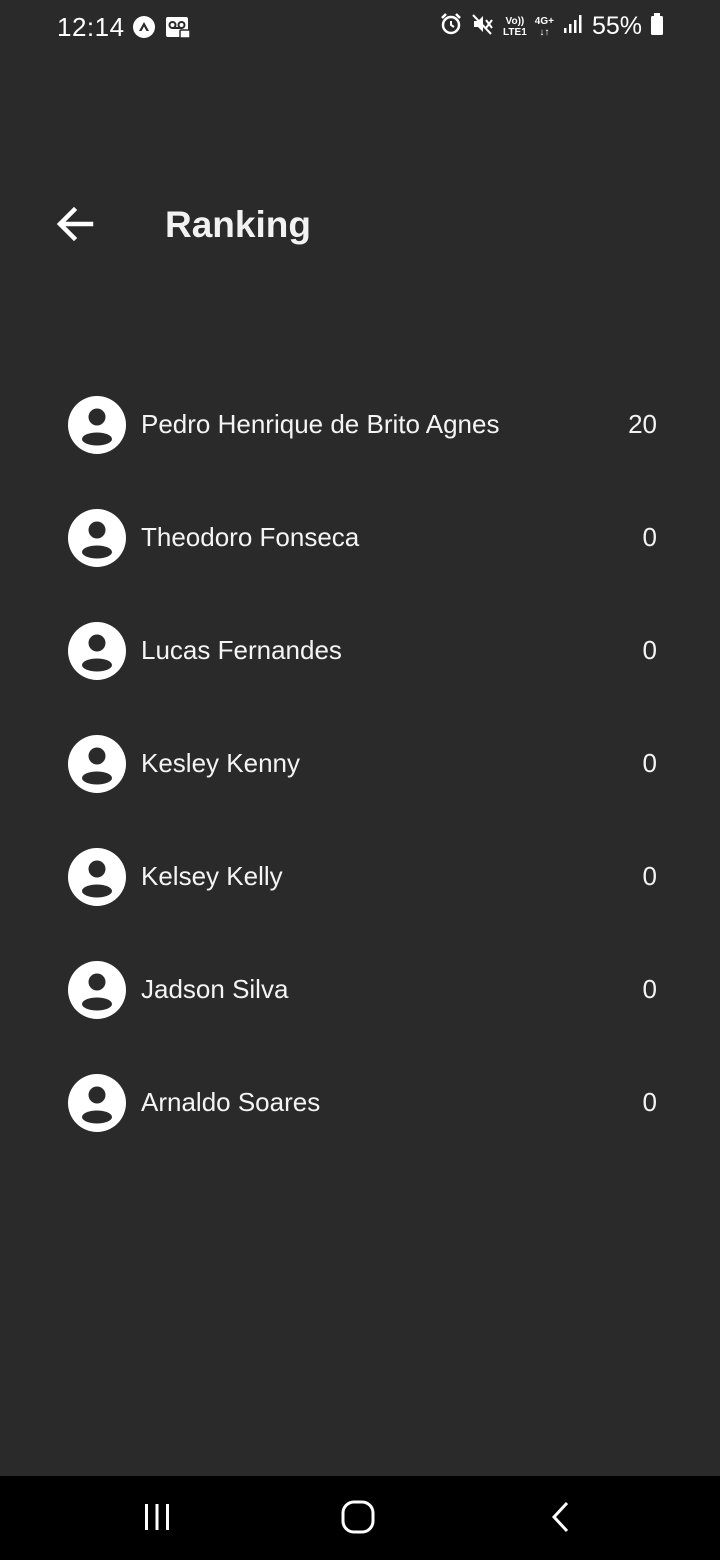 The image size is (720, 1560). I want to click on player-name: Kesley Kenny, so click(220, 763).